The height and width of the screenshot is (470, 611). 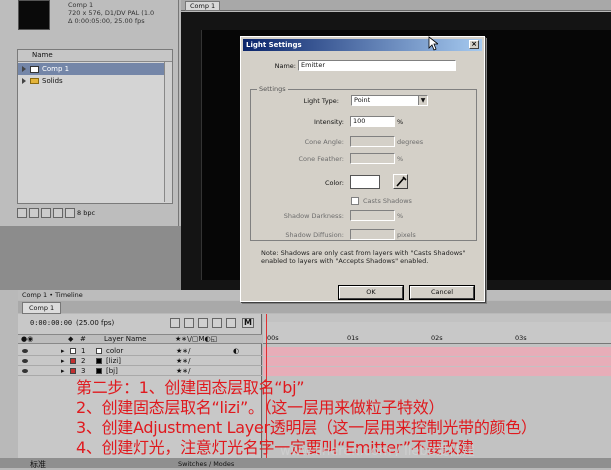 I want to click on light-type-label: Light Type:, so click(x=321, y=101).